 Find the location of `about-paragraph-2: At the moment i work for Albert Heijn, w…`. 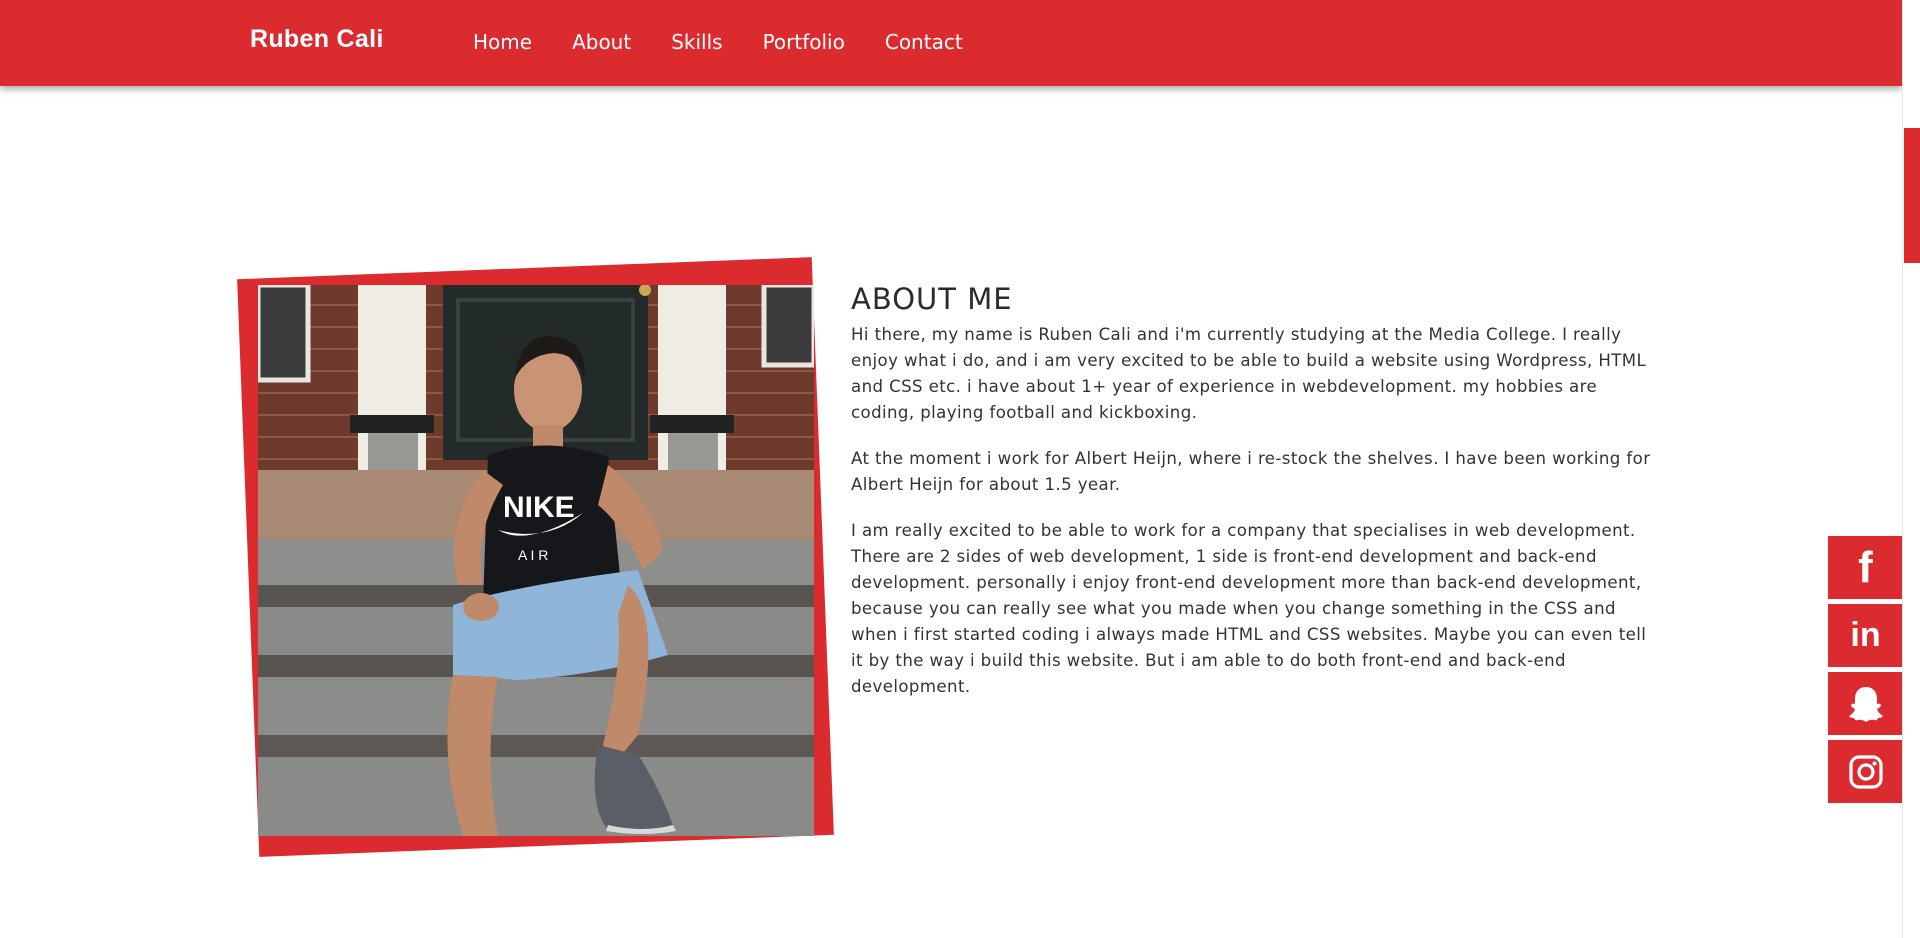

about-paragraph-2: At the moment i work for Albert Heijn, w… is located at coordinates (1251, 471).